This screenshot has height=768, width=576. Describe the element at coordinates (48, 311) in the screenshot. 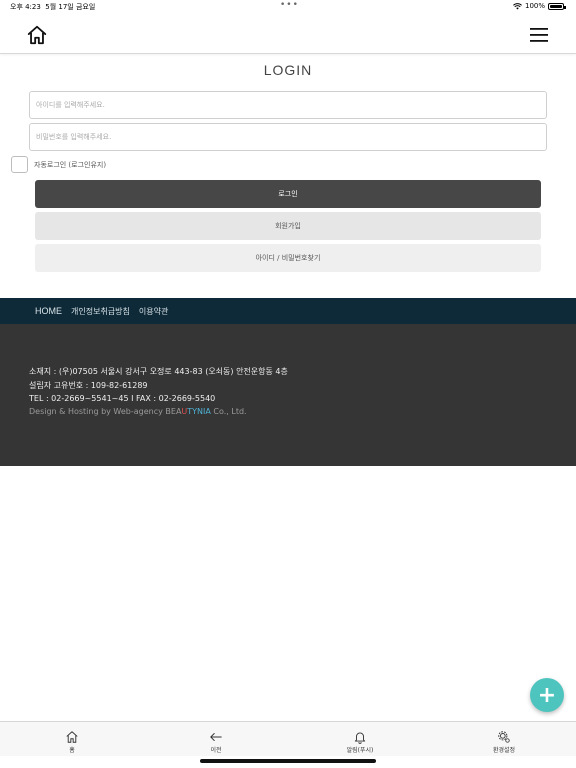

I see `footer-link-home: HOME` at that location.